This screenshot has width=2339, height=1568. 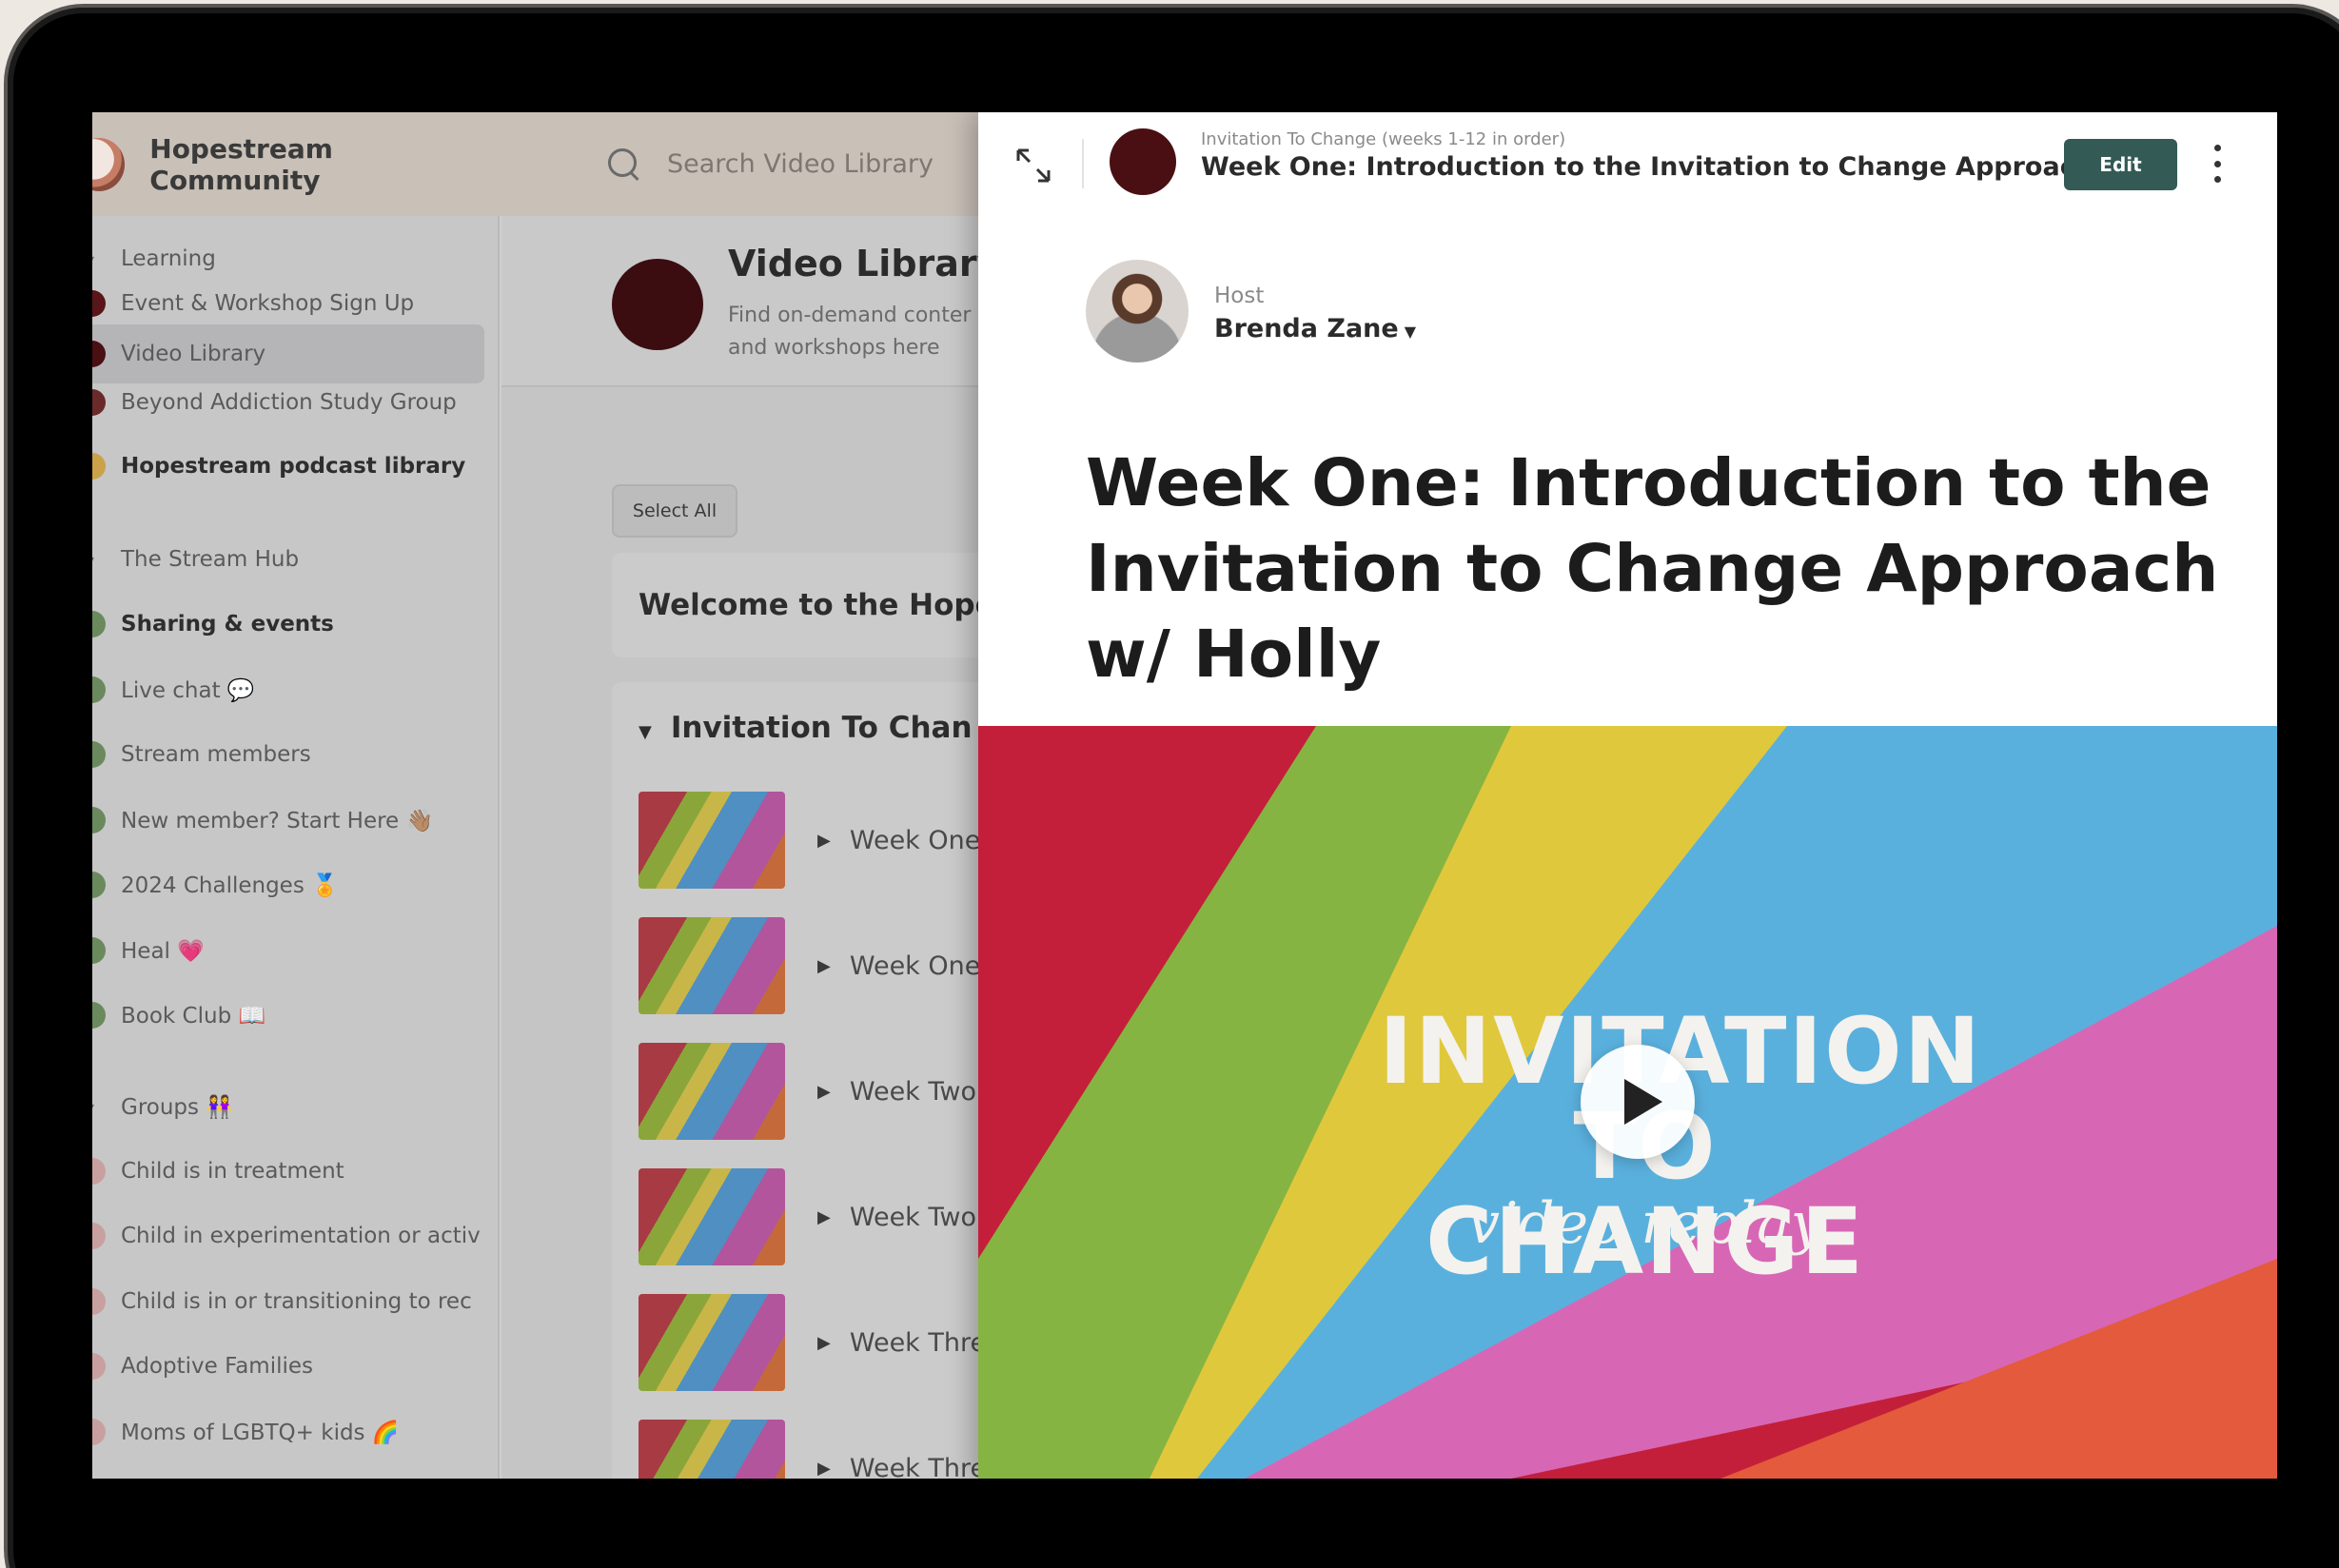 I want to click on host-avatar, so click(x=1137, y=311).